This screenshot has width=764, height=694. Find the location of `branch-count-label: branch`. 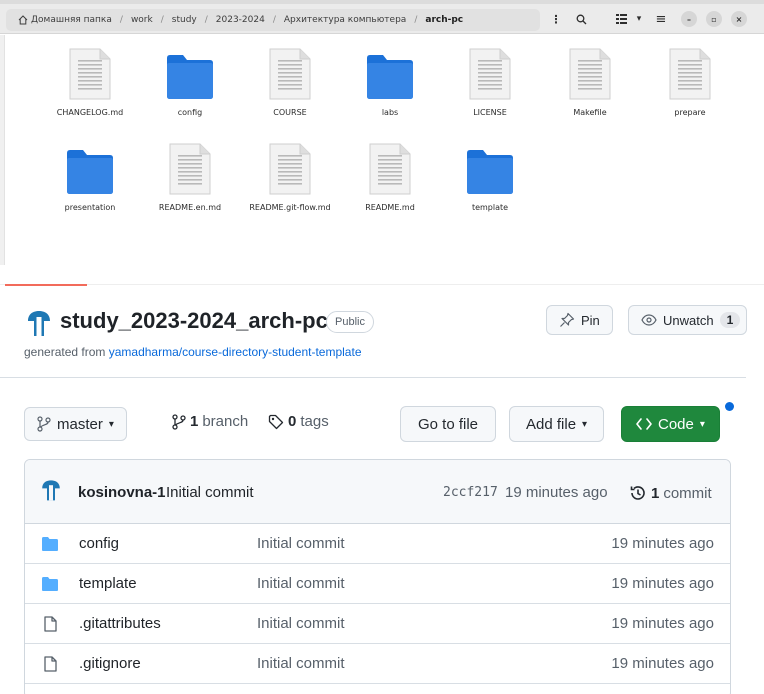

branch-count-label: branch is located at coordinates (225, 421).